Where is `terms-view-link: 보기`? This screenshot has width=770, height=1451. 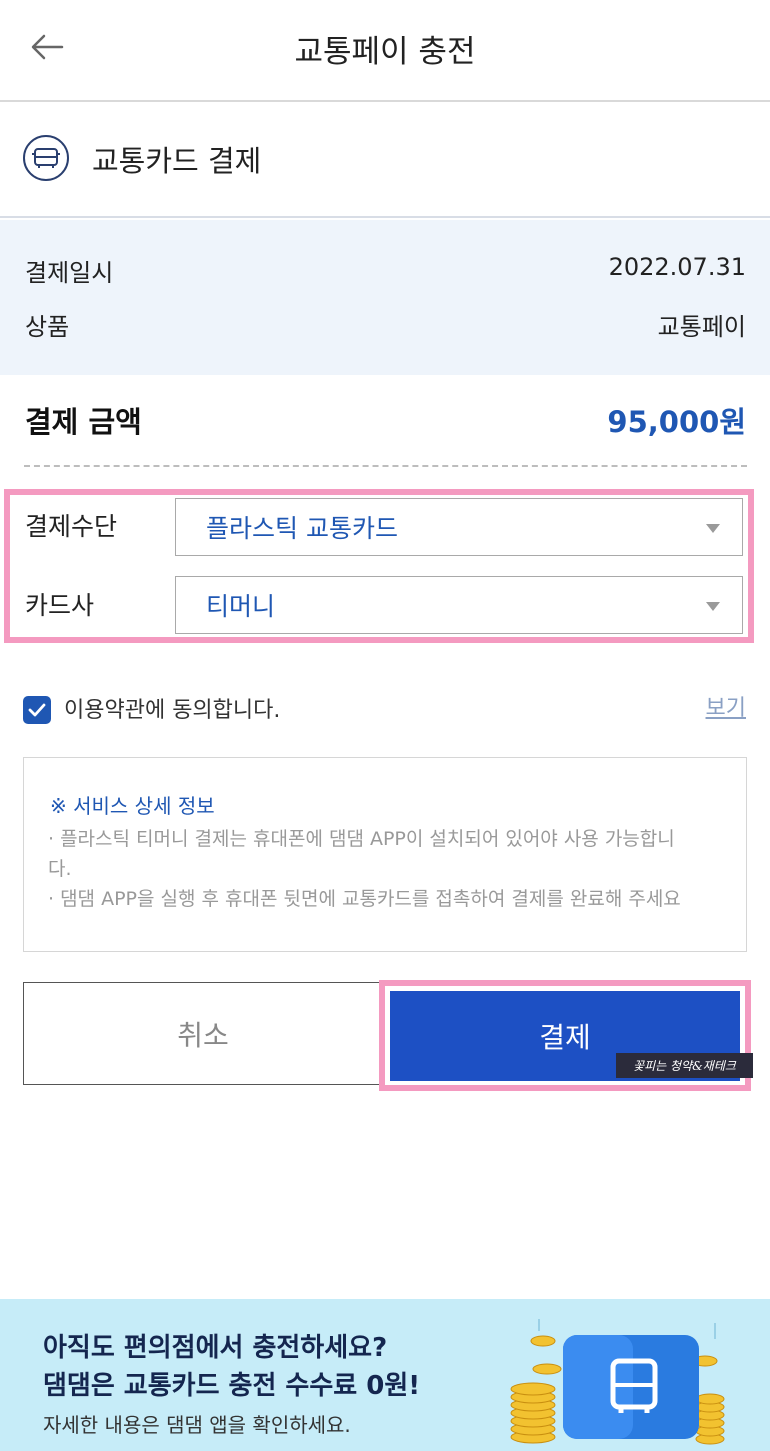 terms-view-link: 보기 is located at coordinates (726, 706).